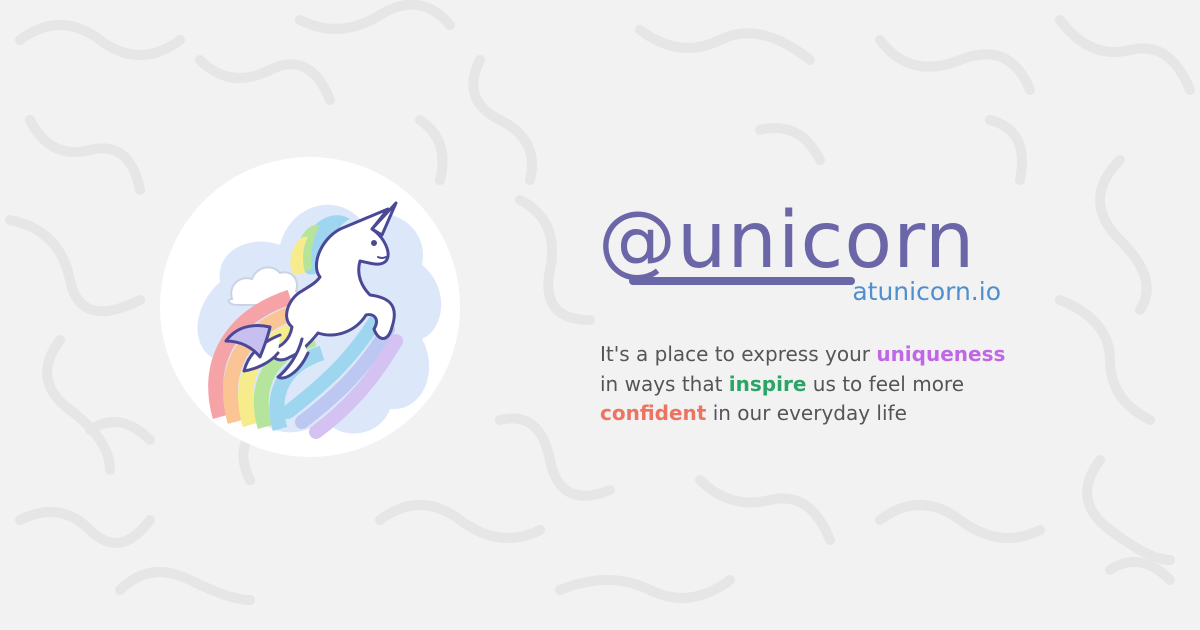 The image size is (1200, 630). I want to click on highlight-inspire: inspire, so click(767, 383).